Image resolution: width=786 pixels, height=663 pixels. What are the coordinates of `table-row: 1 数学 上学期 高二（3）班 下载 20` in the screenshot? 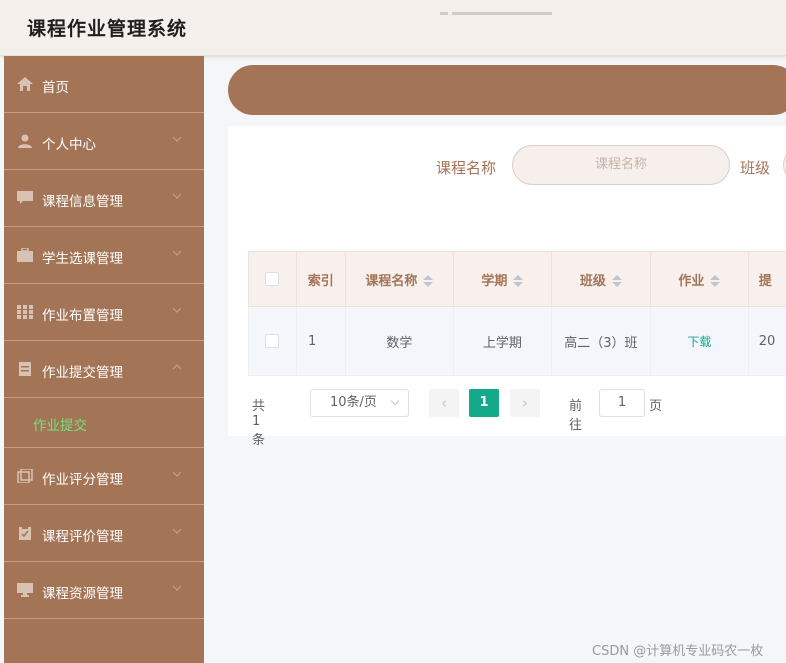 It's located at (517, 341).